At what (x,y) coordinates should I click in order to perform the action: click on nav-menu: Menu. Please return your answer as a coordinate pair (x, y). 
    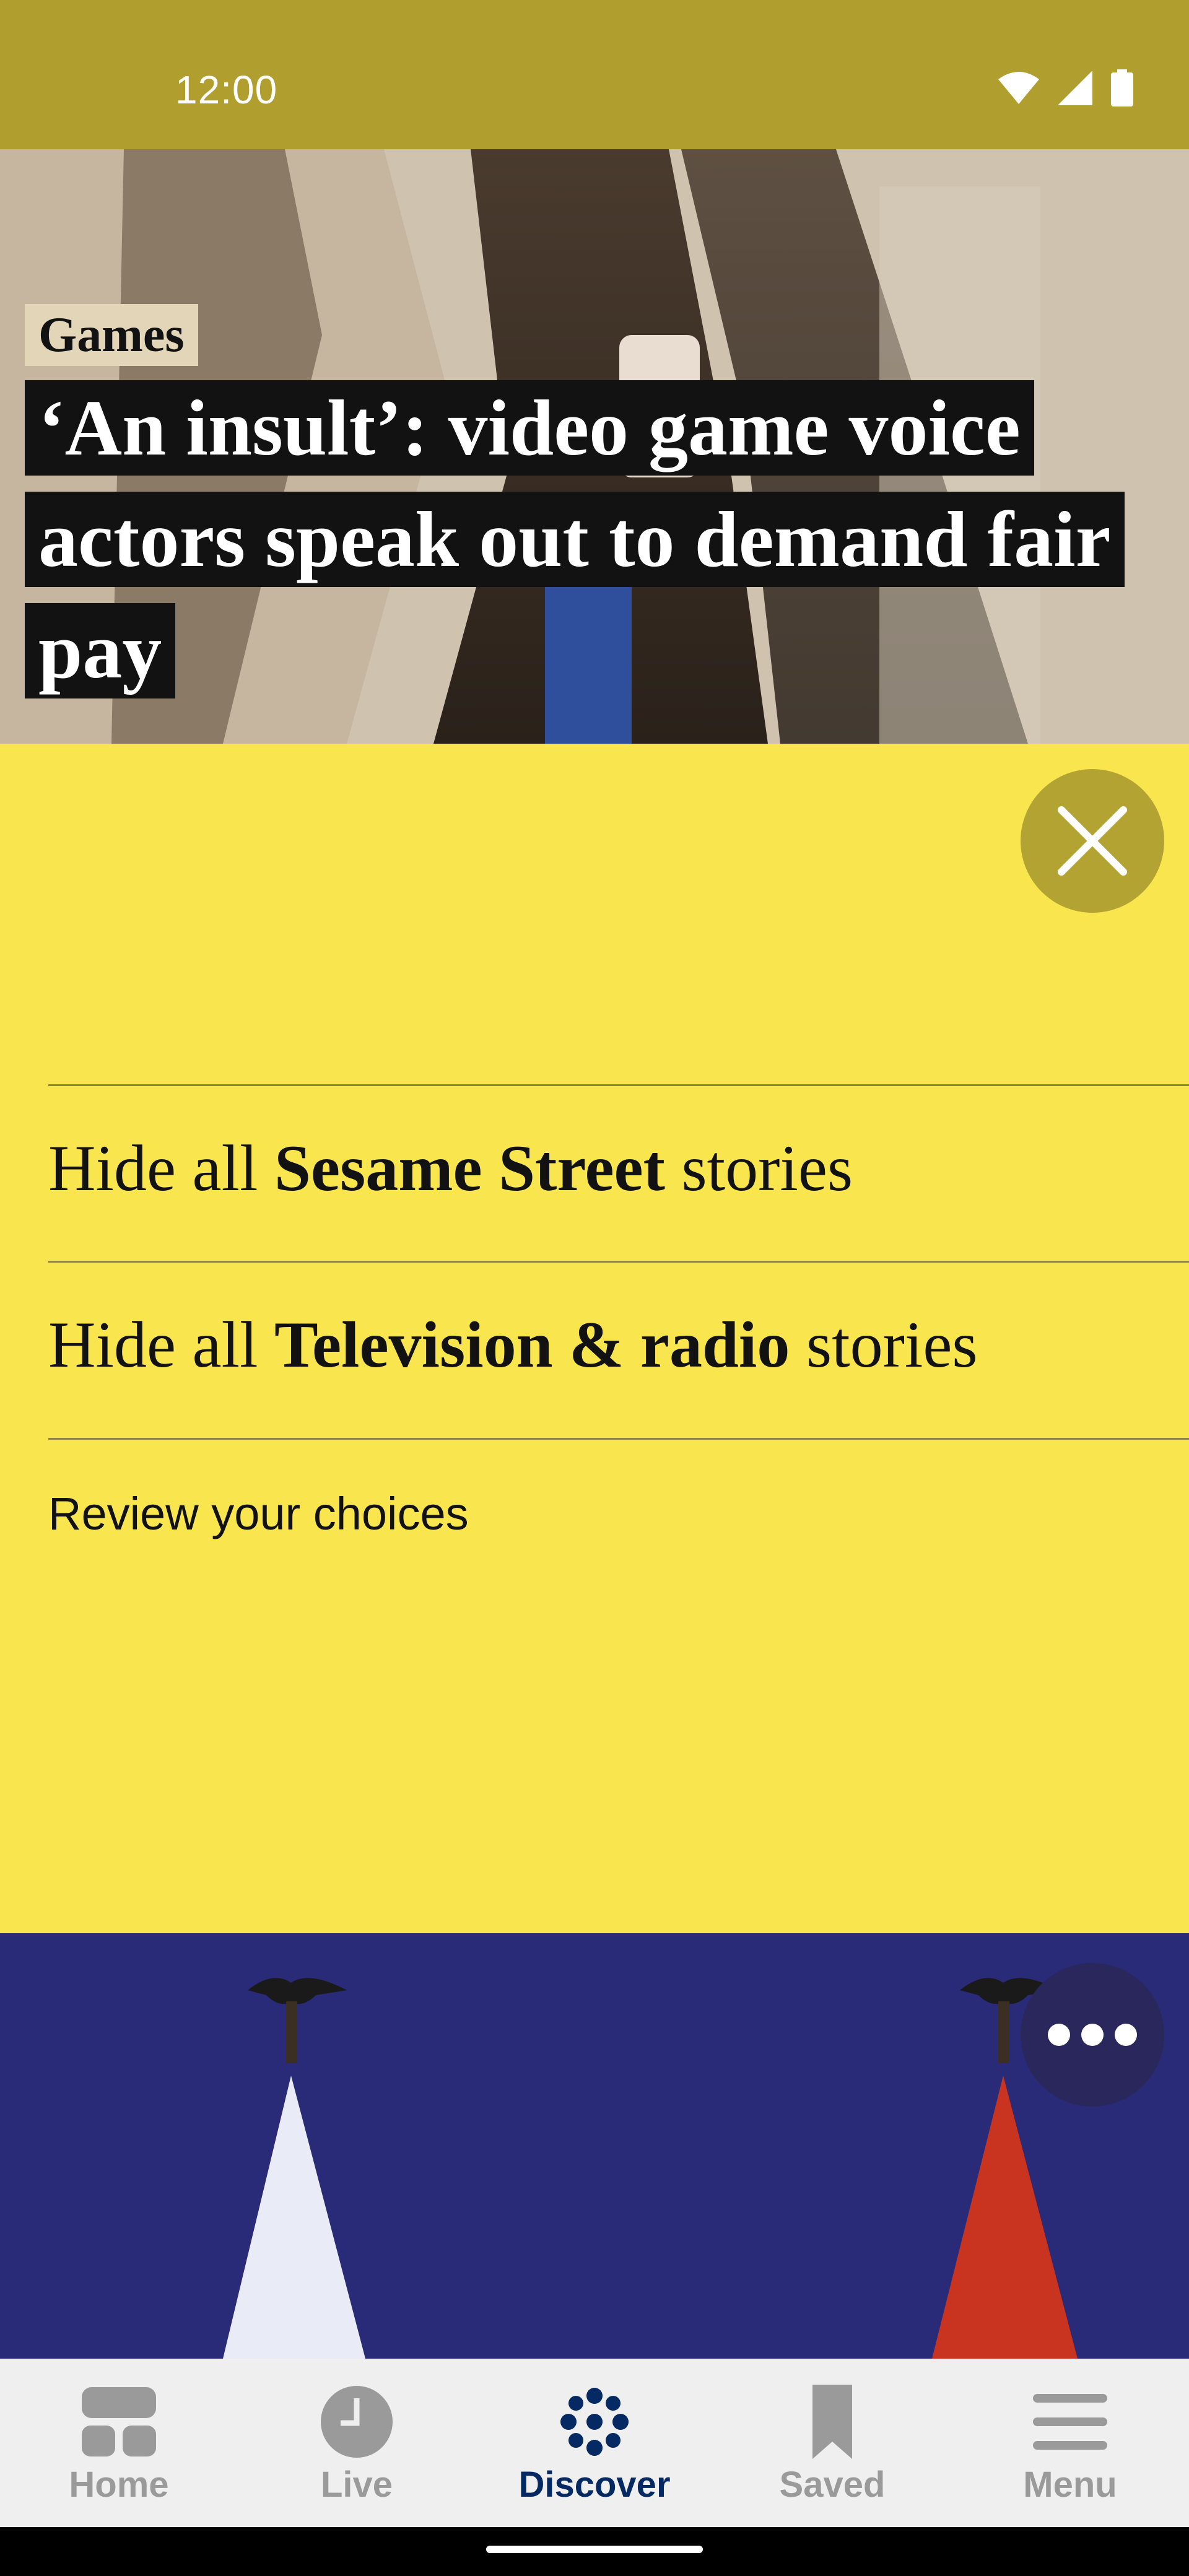
    Looking at the image, I should click on (1070, 2443).